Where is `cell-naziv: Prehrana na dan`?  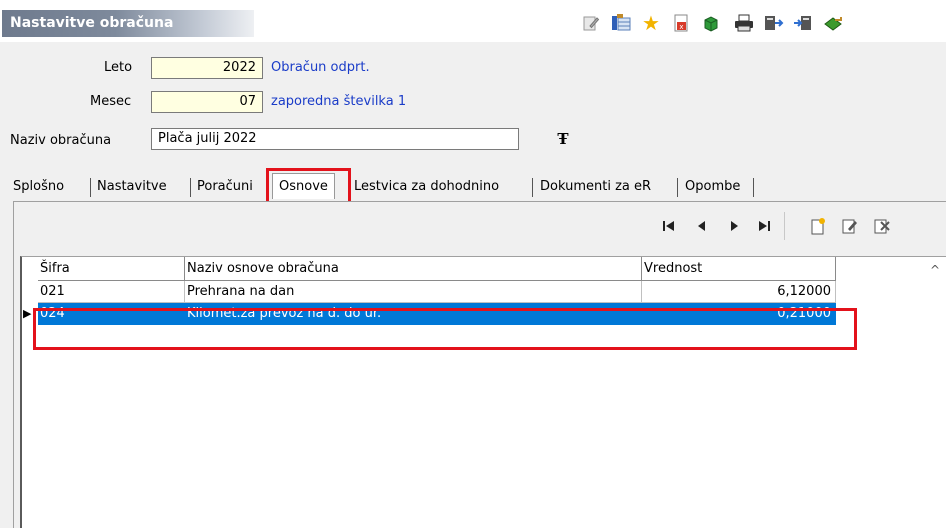
cell-naziv: Prehrana na dan is located at coordinates (413, 292).